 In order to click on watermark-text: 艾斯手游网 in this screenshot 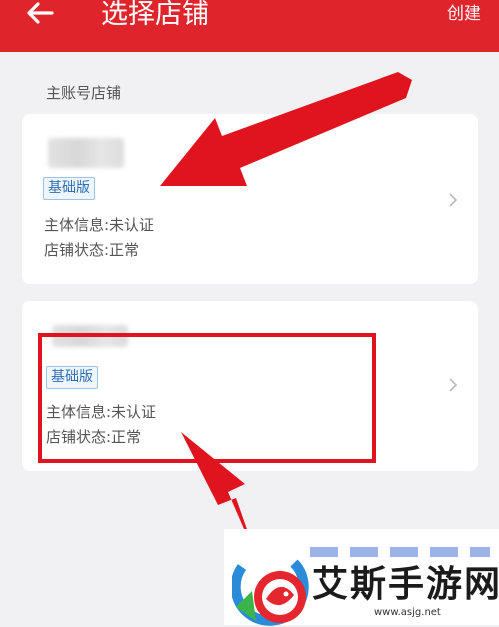, I will do `click(405, 584)`.